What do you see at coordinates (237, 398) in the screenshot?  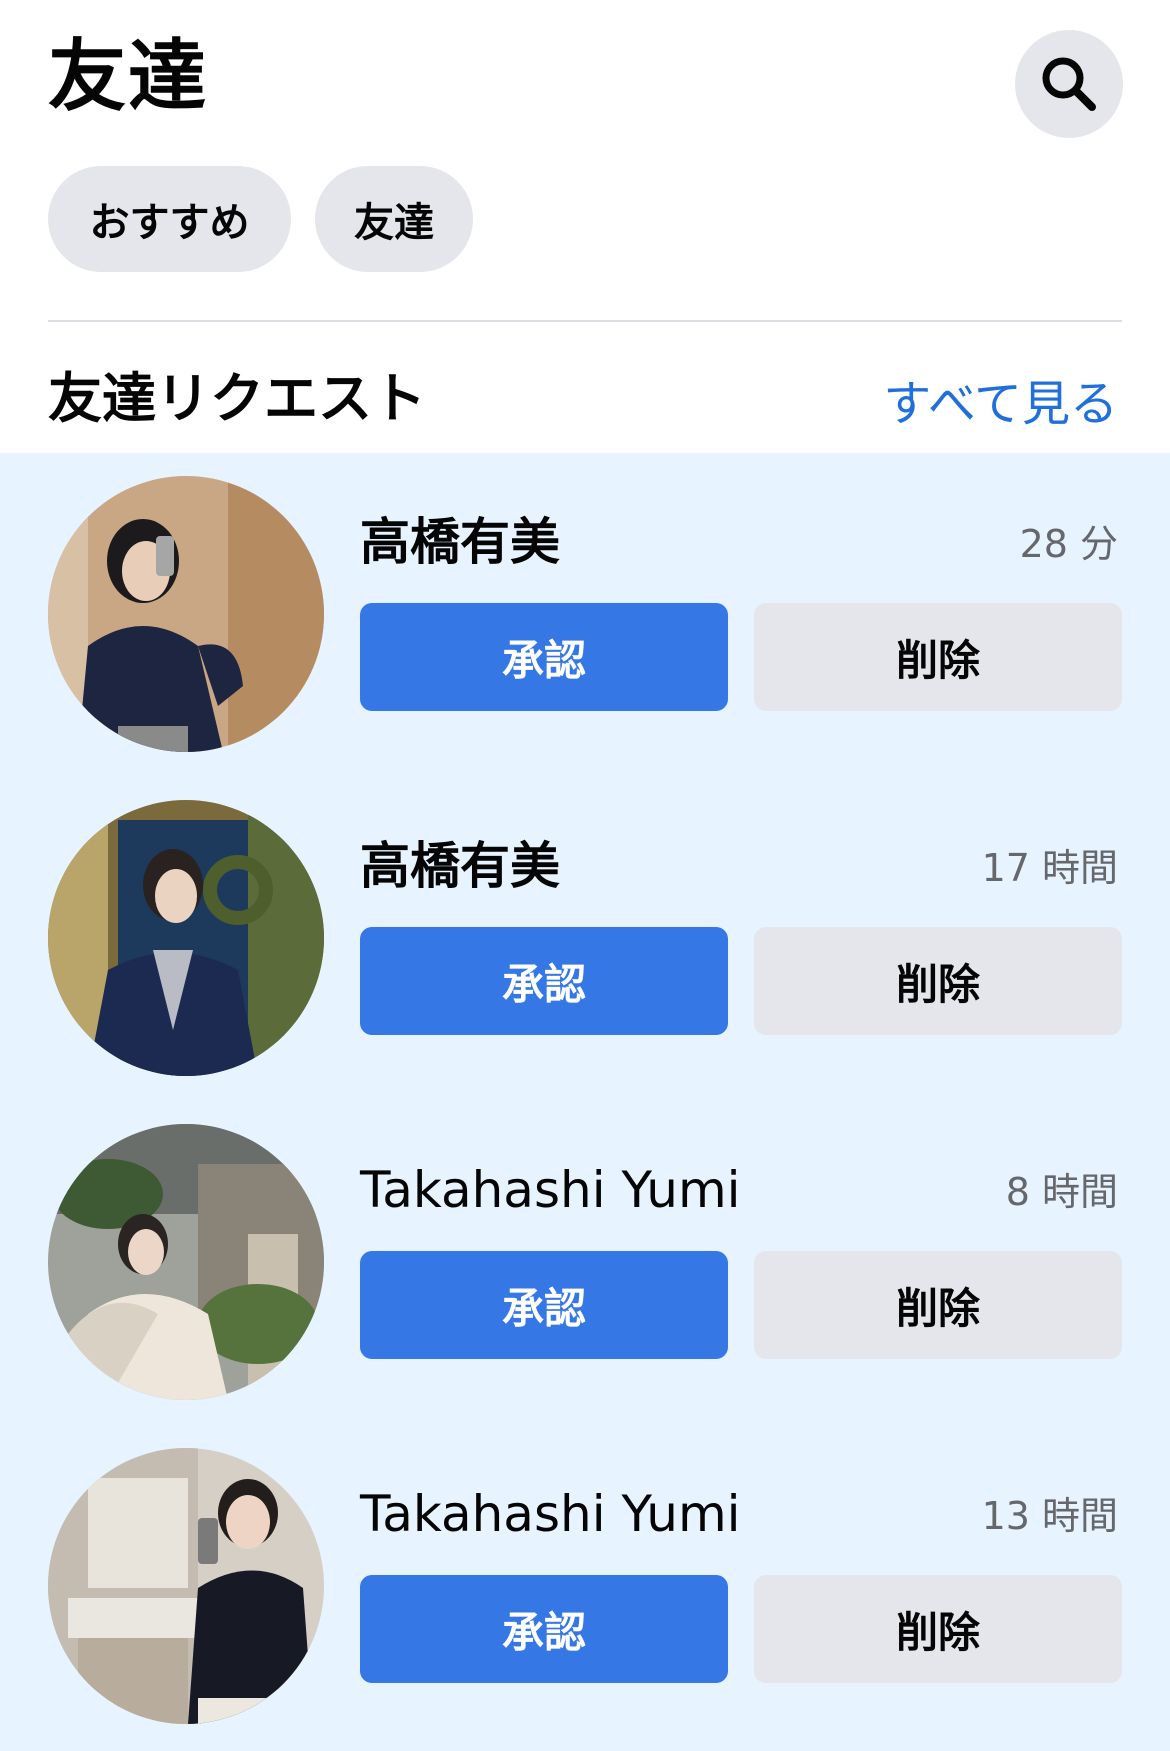 I see `section-title: 友達リクエスト` at bounding box center [237, 398].